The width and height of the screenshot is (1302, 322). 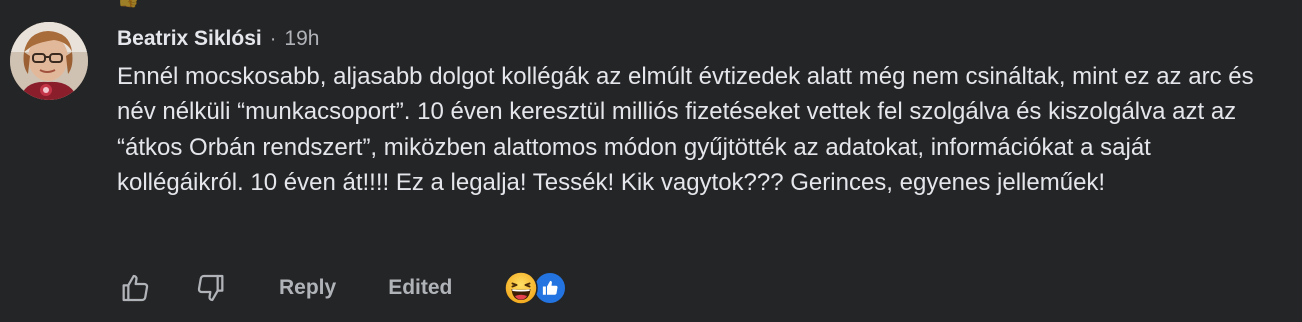 What do you see at coordinates (135, 288) in the screenshot?
I see `thumbs-up-icon` at bounding box center [135, 288].